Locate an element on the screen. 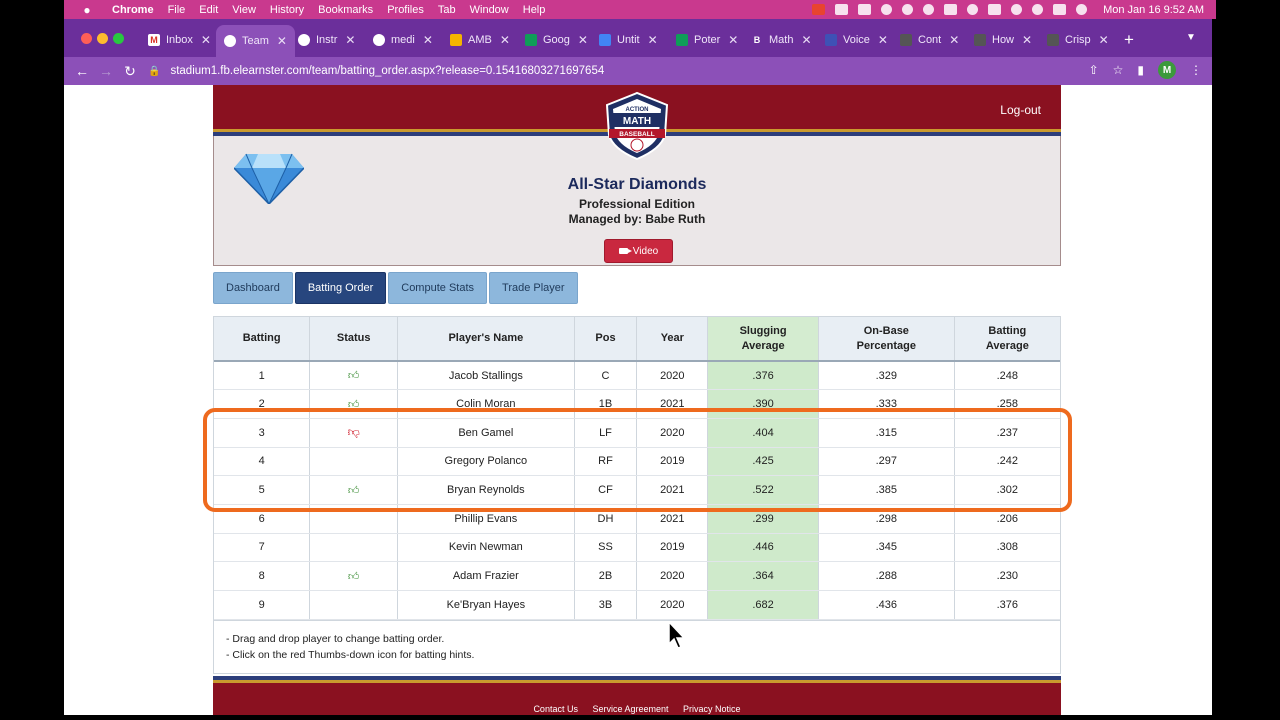 Image resolution: width=1280 pixels, height=720 pixels. browser-tab-active: Team ✕ is located at coordinates (255, 41).